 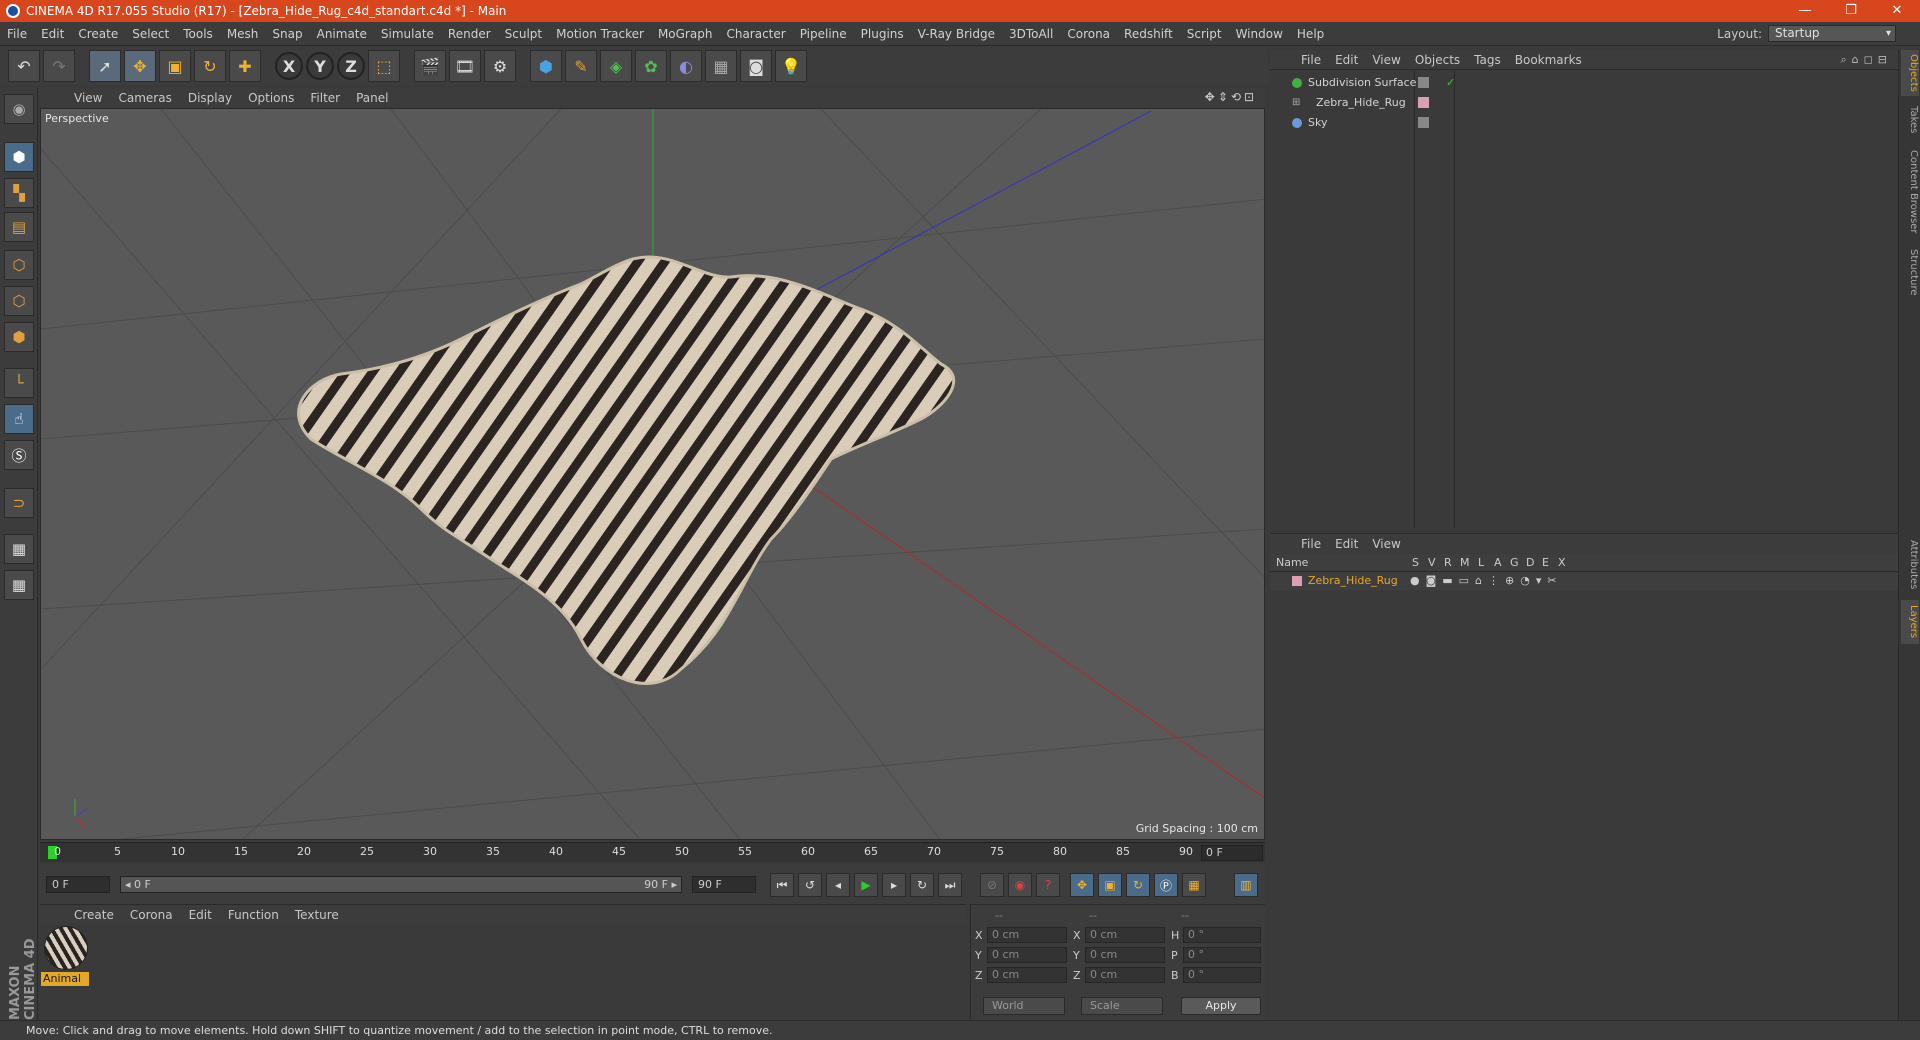 I want to click on size-z-field: 0 cm, so click(x=1125, y=975).